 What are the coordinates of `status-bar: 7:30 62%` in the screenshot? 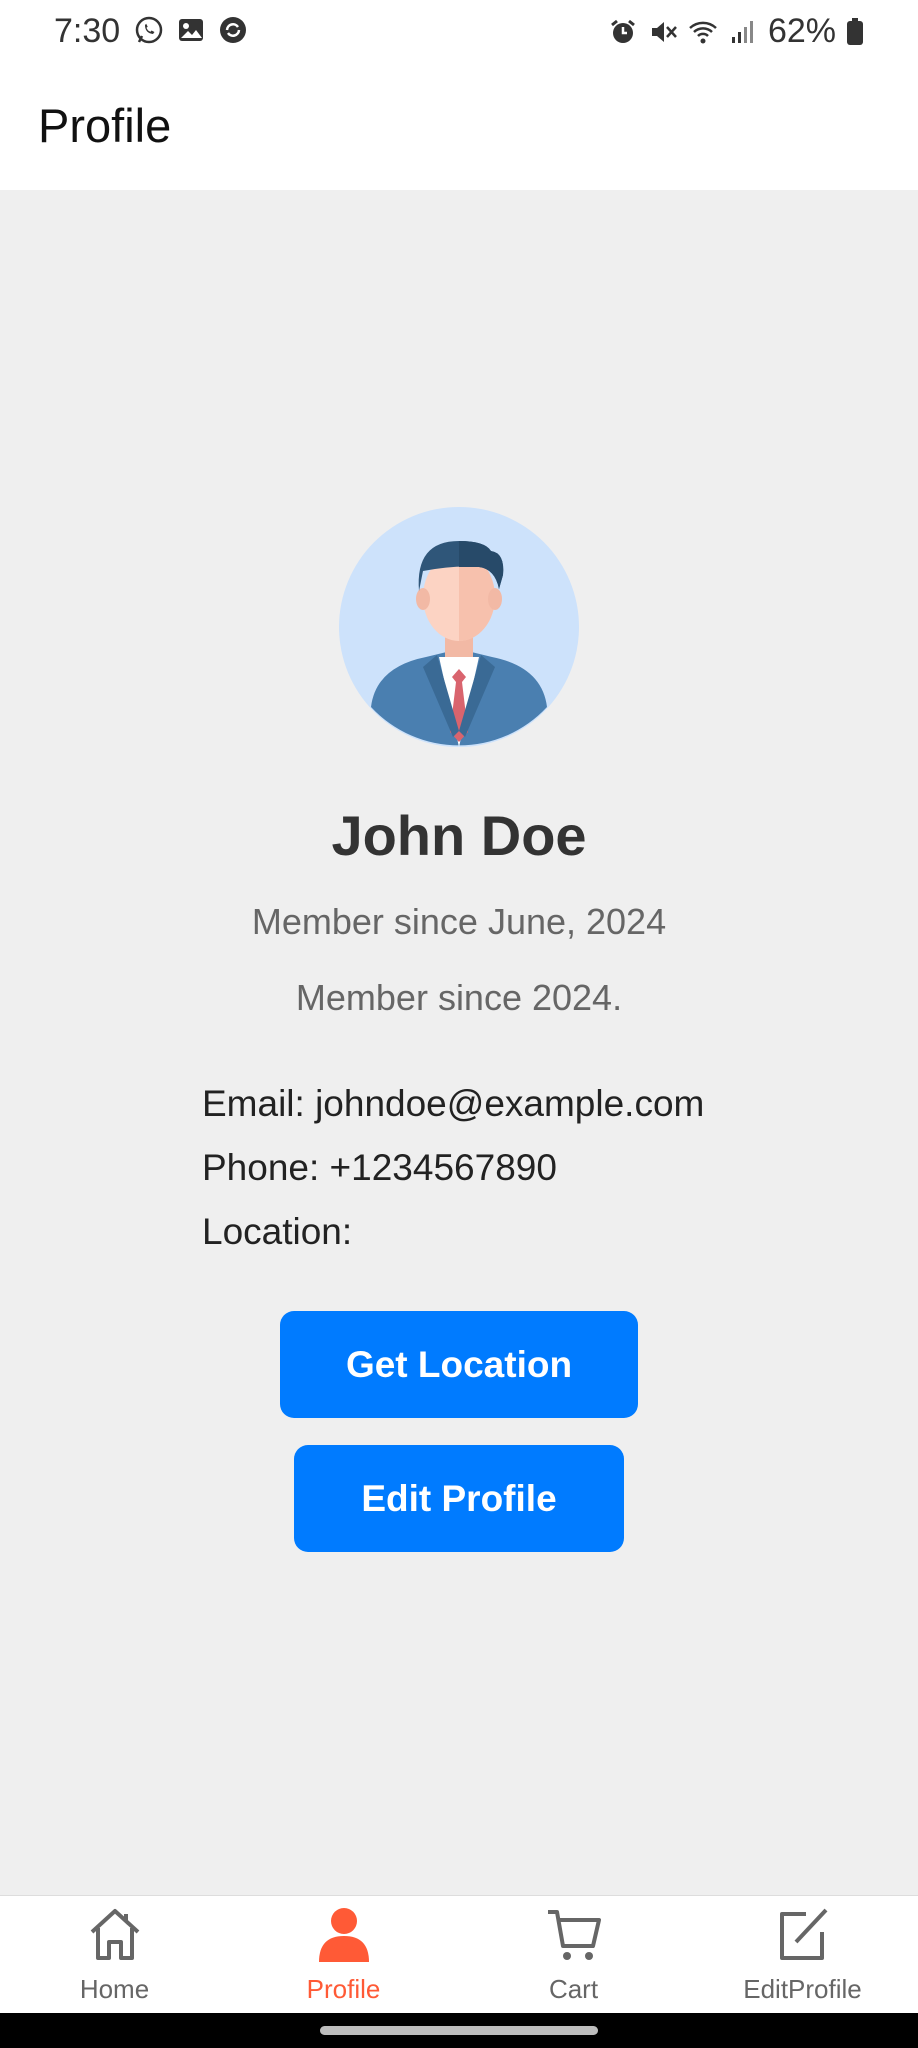 It's located at (459, 31).